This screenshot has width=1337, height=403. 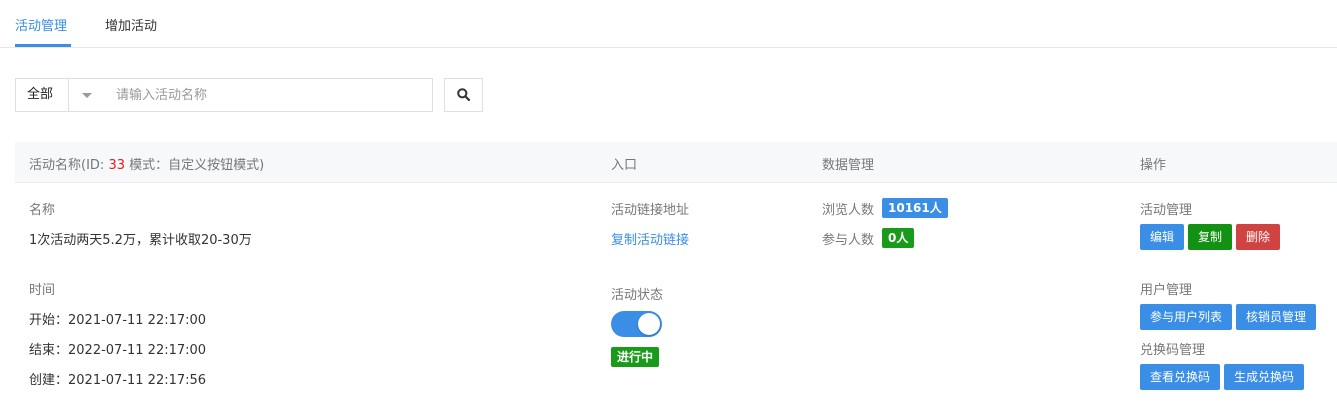 I want to click on chevron-down-icon, so click(x=87, y=95).